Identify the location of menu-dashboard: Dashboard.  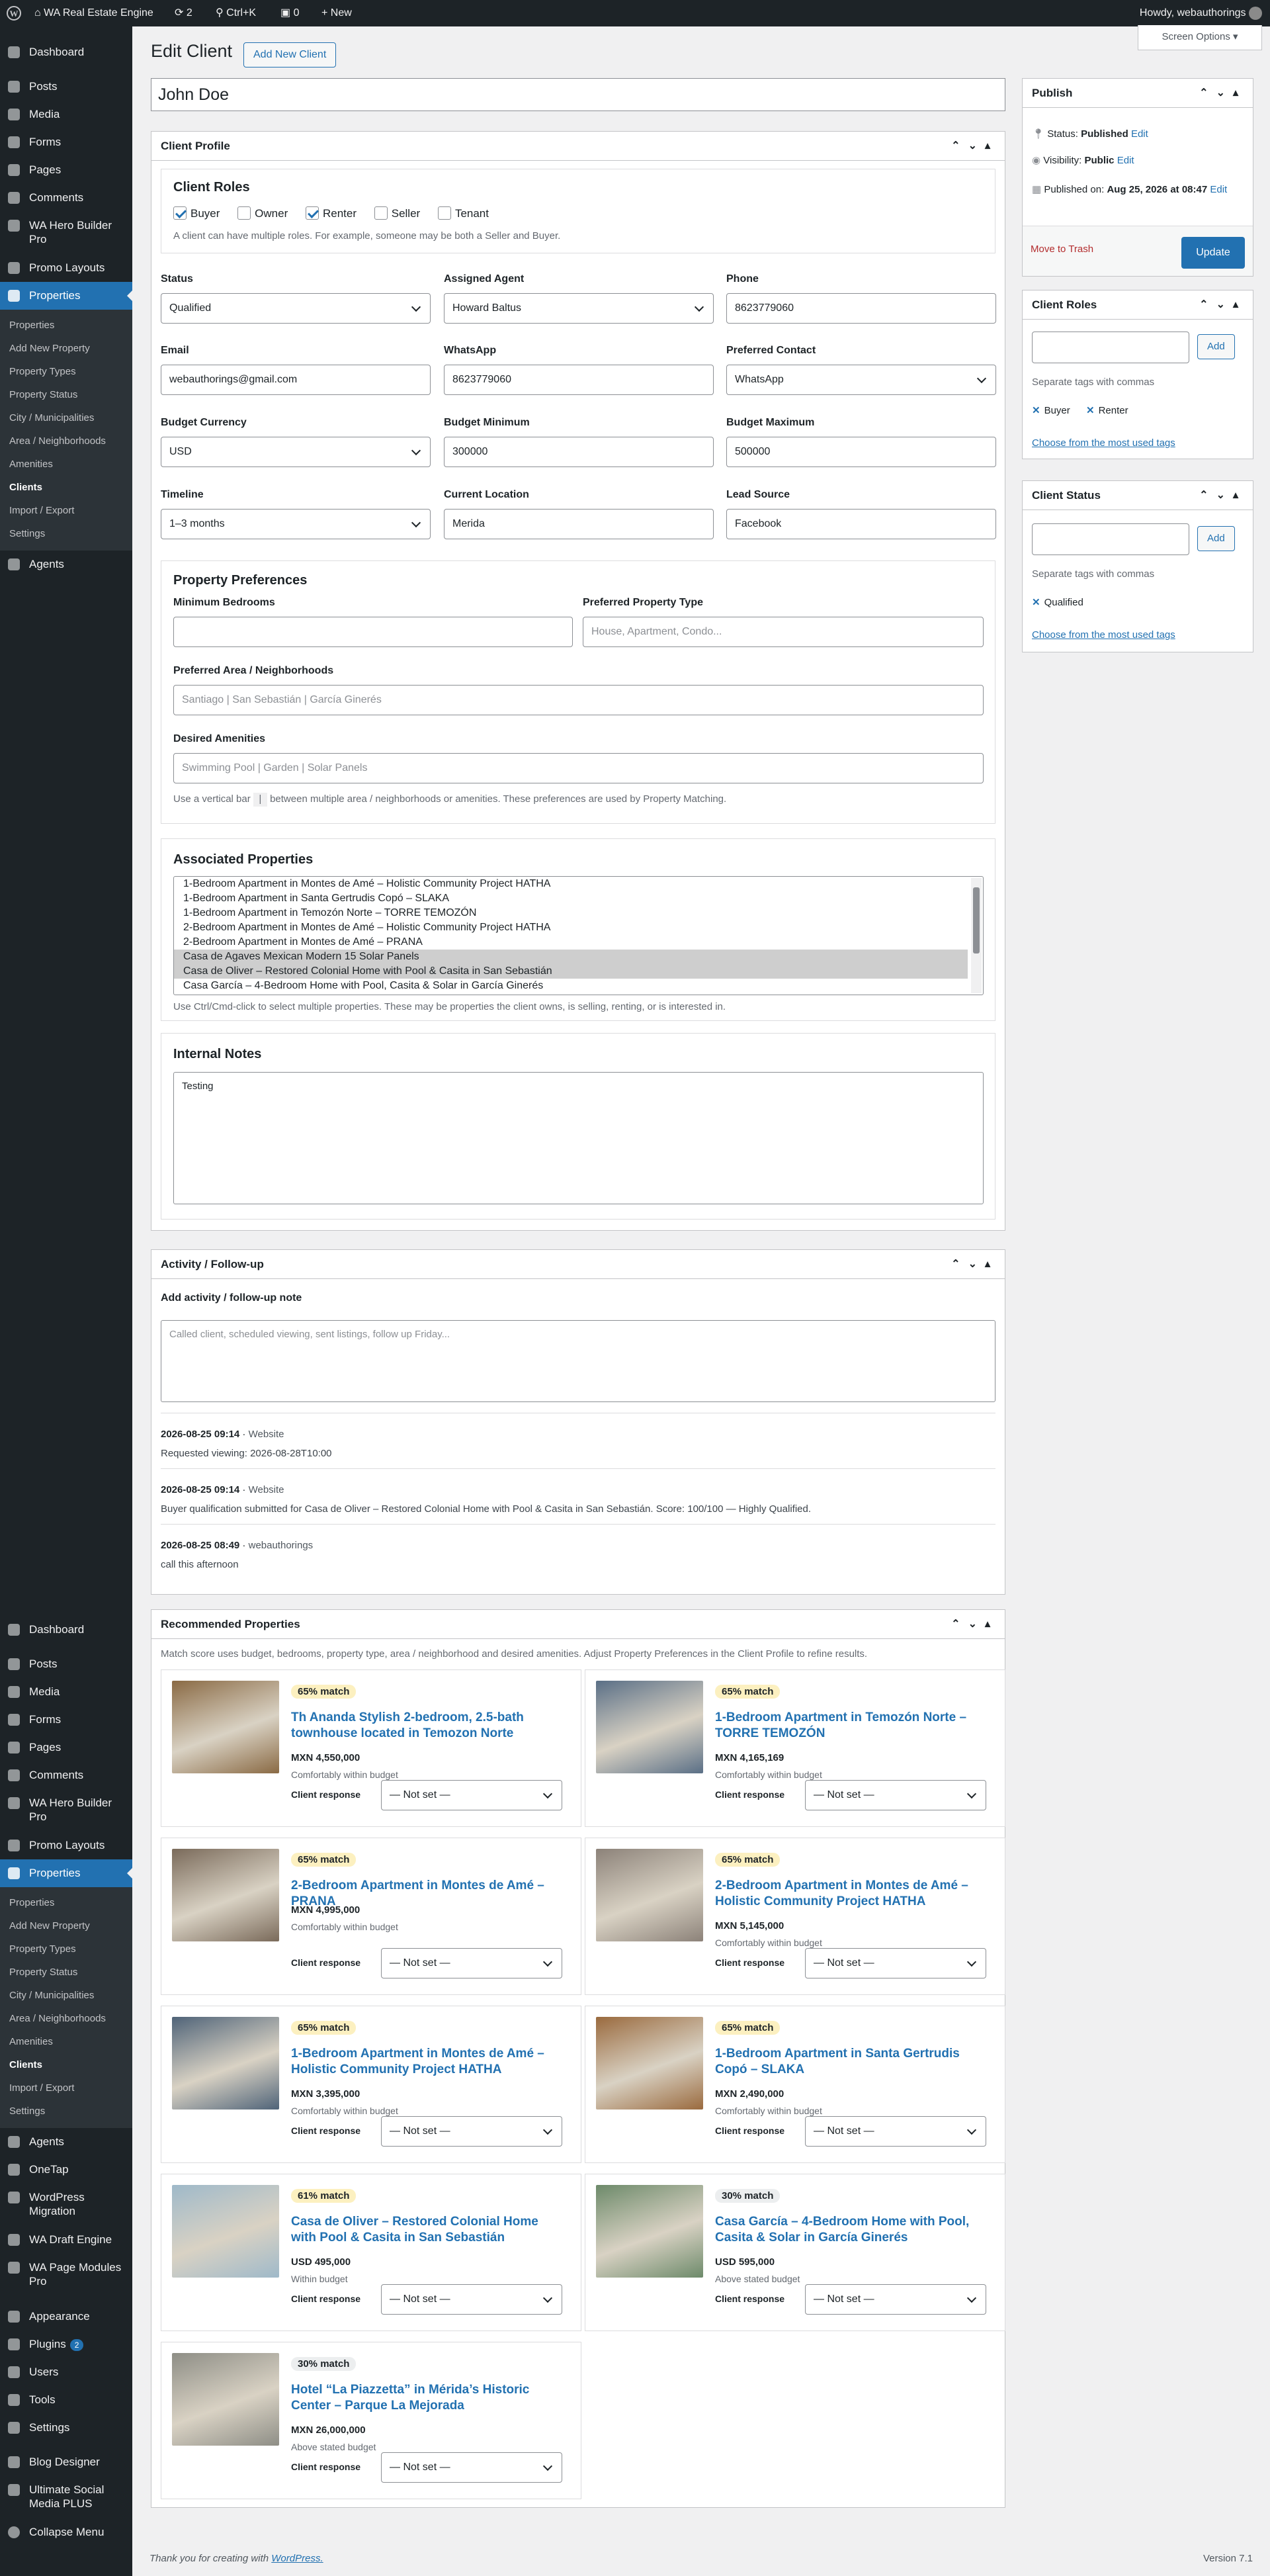
(66, 1630).